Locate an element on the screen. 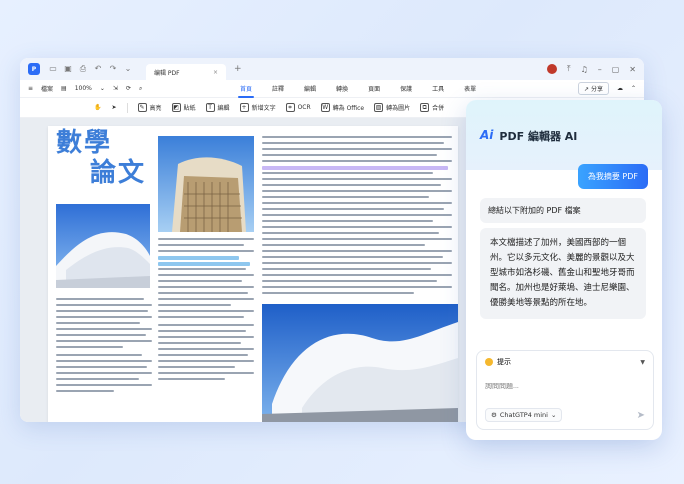  new-tab-button: + is located at coordinates (238, 69).